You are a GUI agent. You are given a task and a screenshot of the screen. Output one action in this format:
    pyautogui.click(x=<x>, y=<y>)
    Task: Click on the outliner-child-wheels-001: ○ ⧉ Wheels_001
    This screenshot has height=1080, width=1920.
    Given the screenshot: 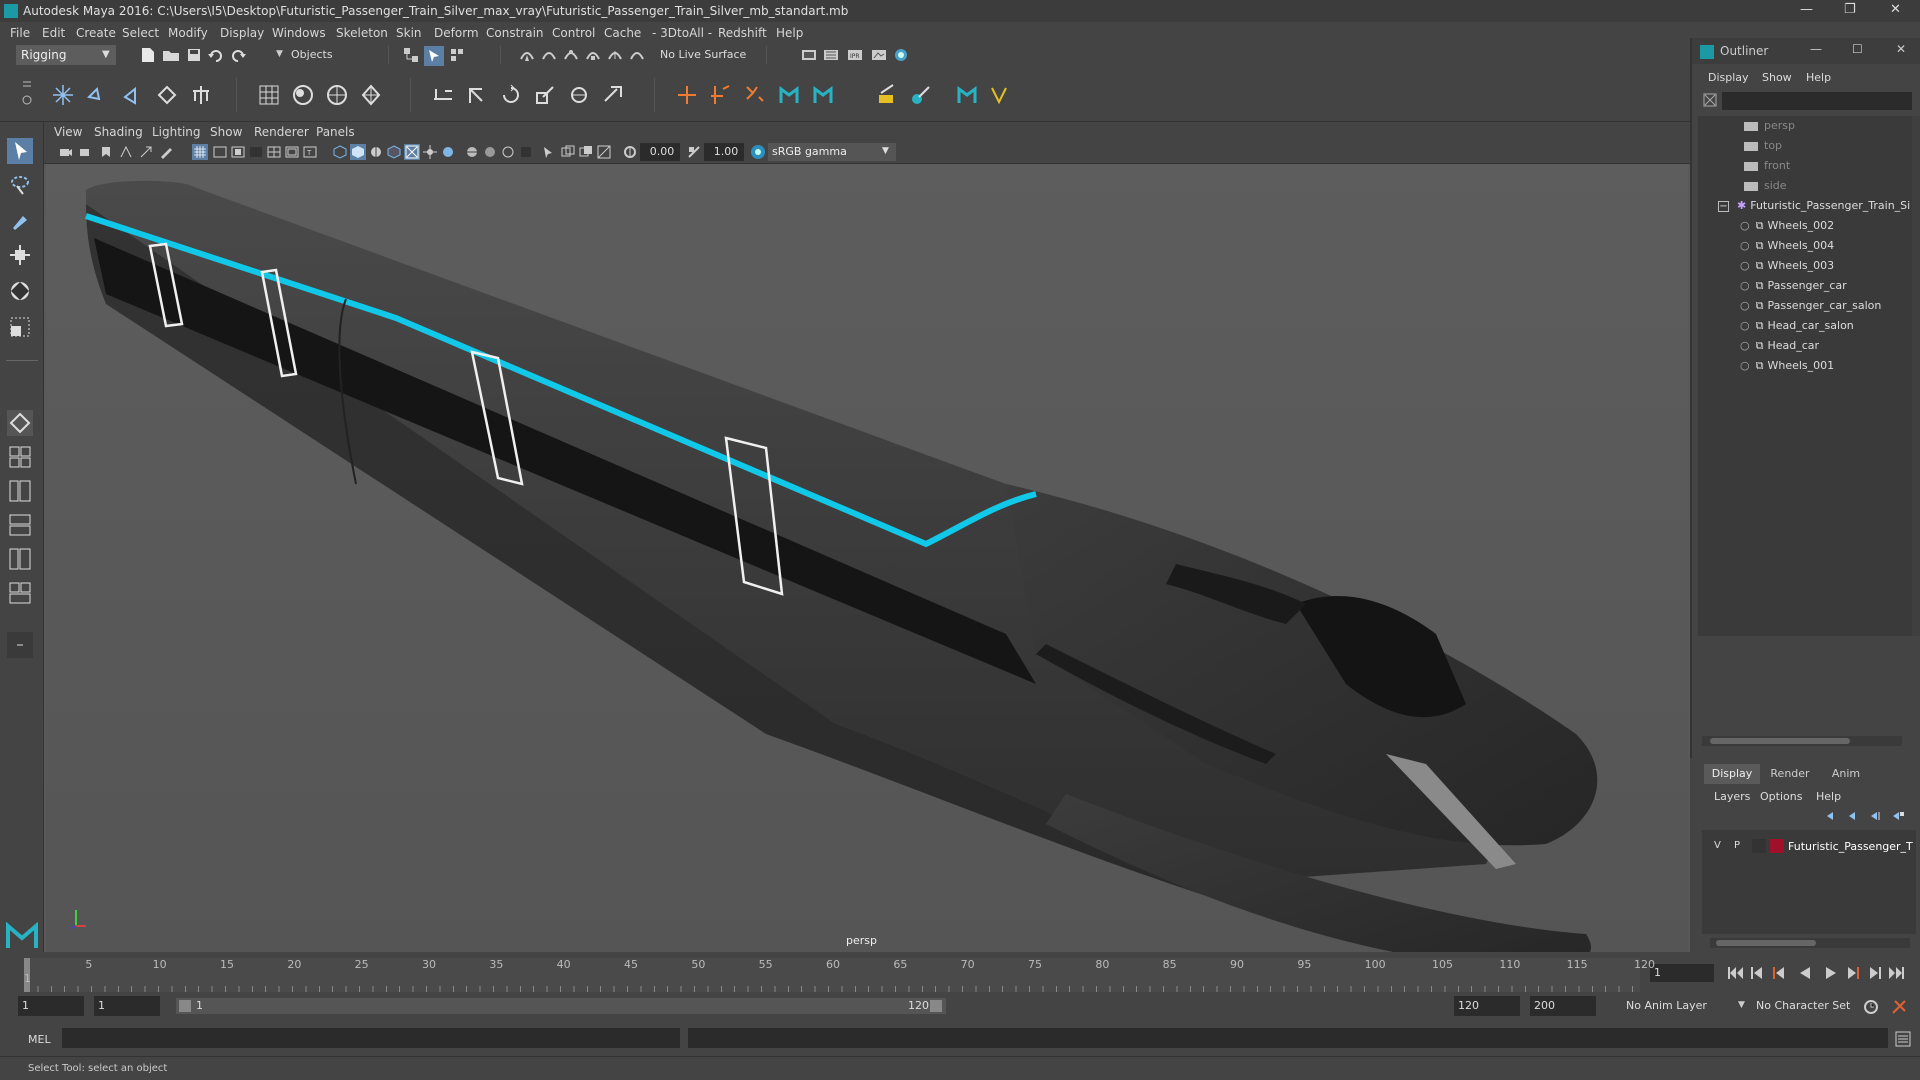 What is the action you would take?
    pyautogui.click(x=1787, y=366)
    